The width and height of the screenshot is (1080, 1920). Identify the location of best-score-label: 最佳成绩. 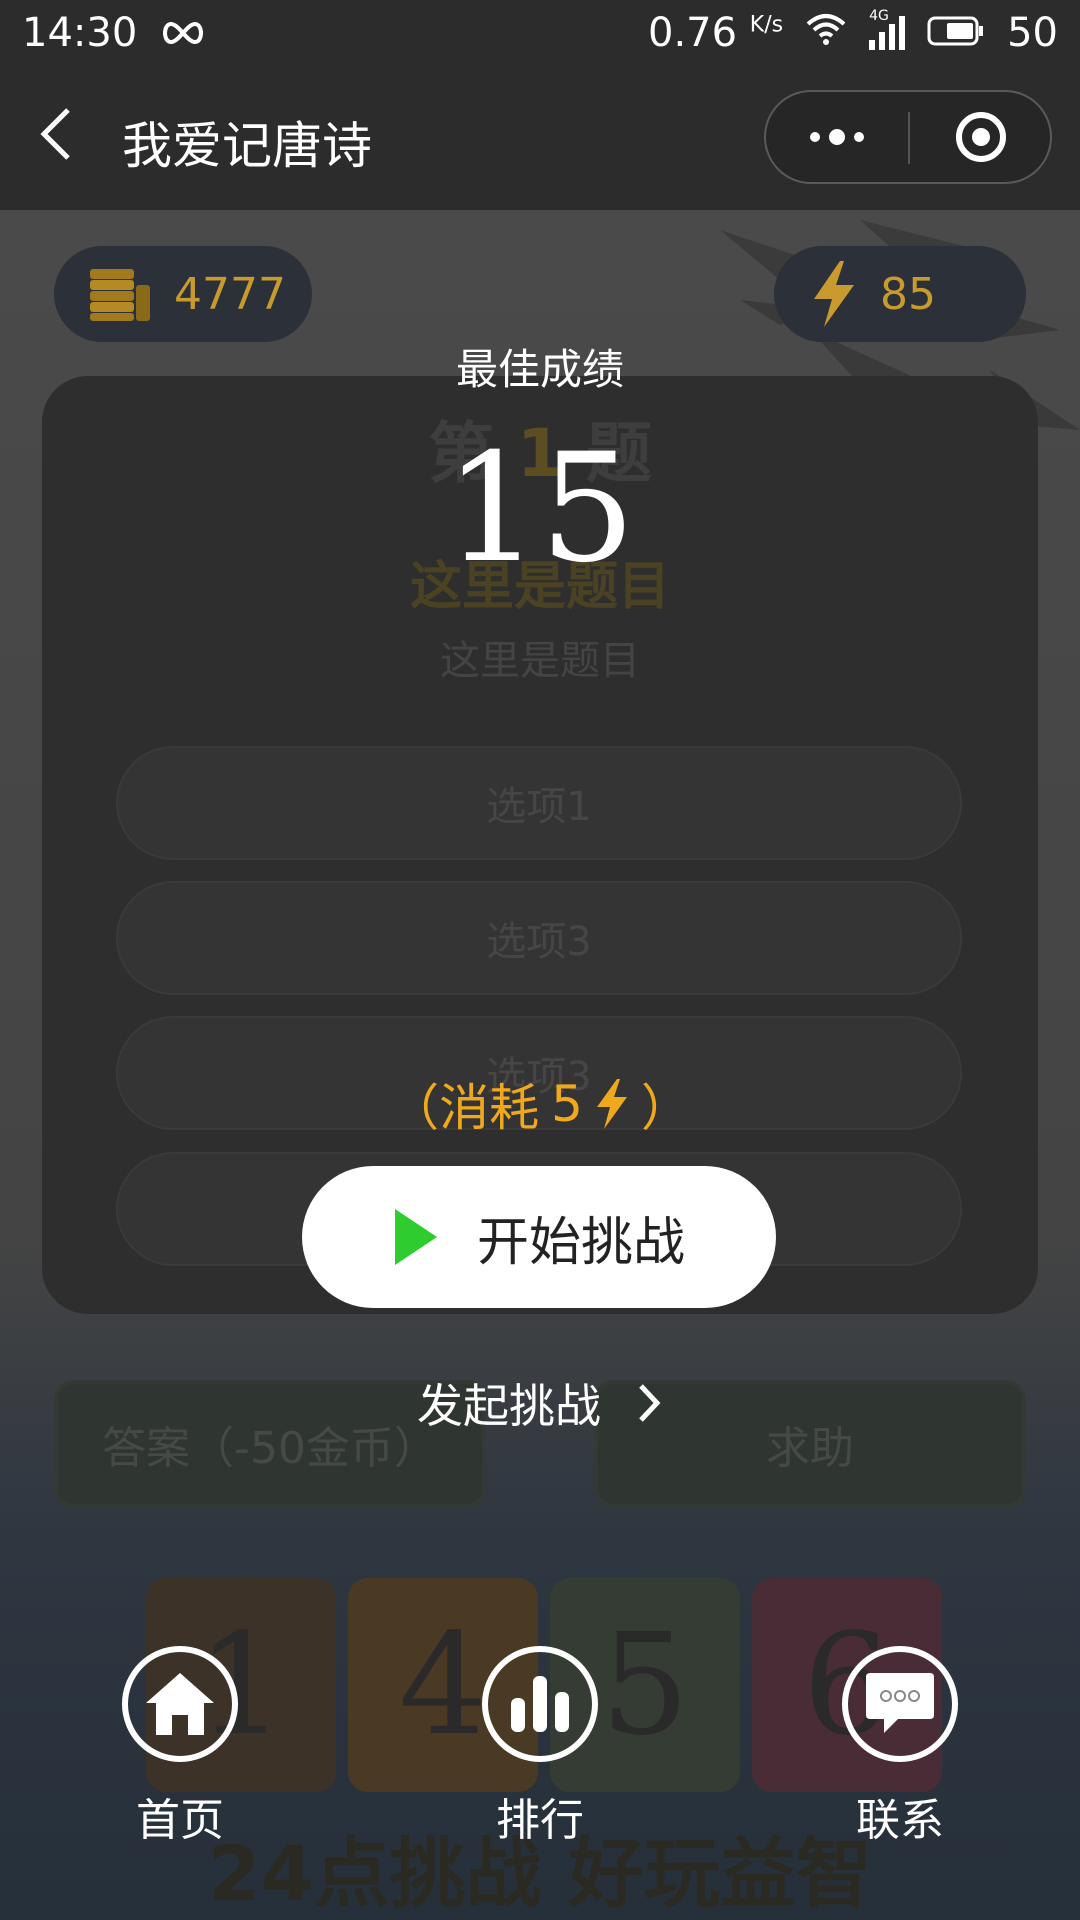
(539, 369).